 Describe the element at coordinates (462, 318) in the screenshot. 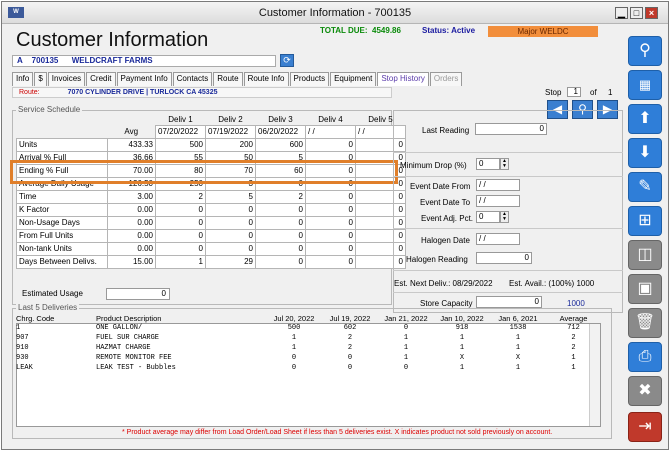

I see `col-jan-10-2022: Jan 10, 2022` at that location.